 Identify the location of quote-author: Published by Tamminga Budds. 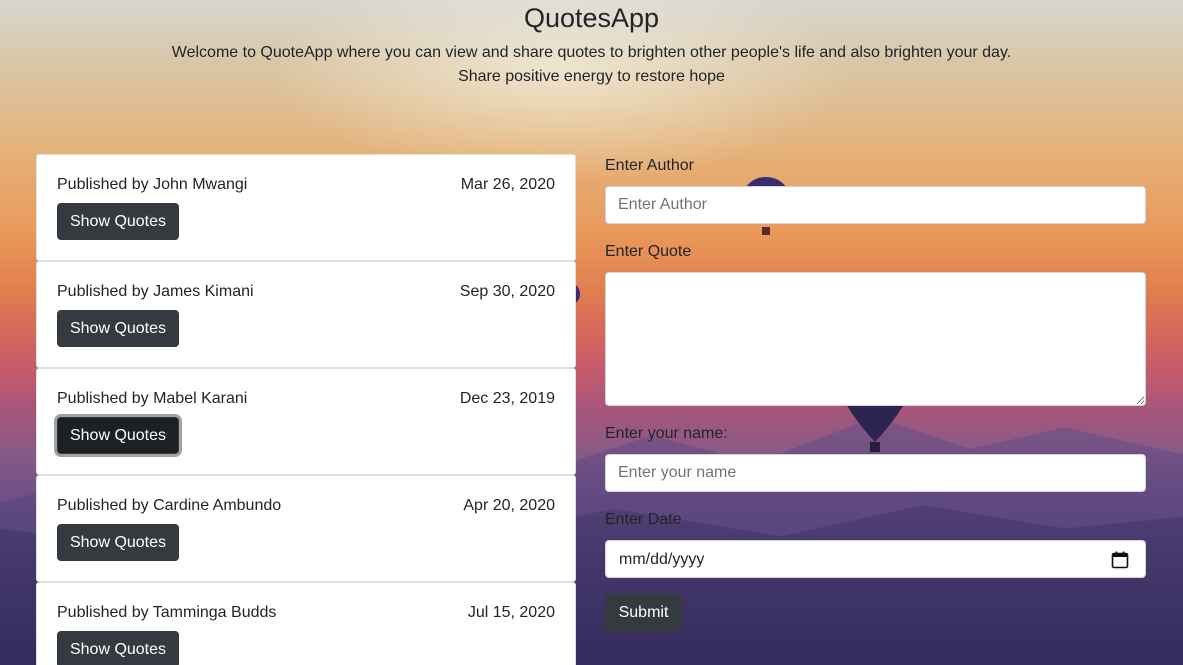
(167, 612).